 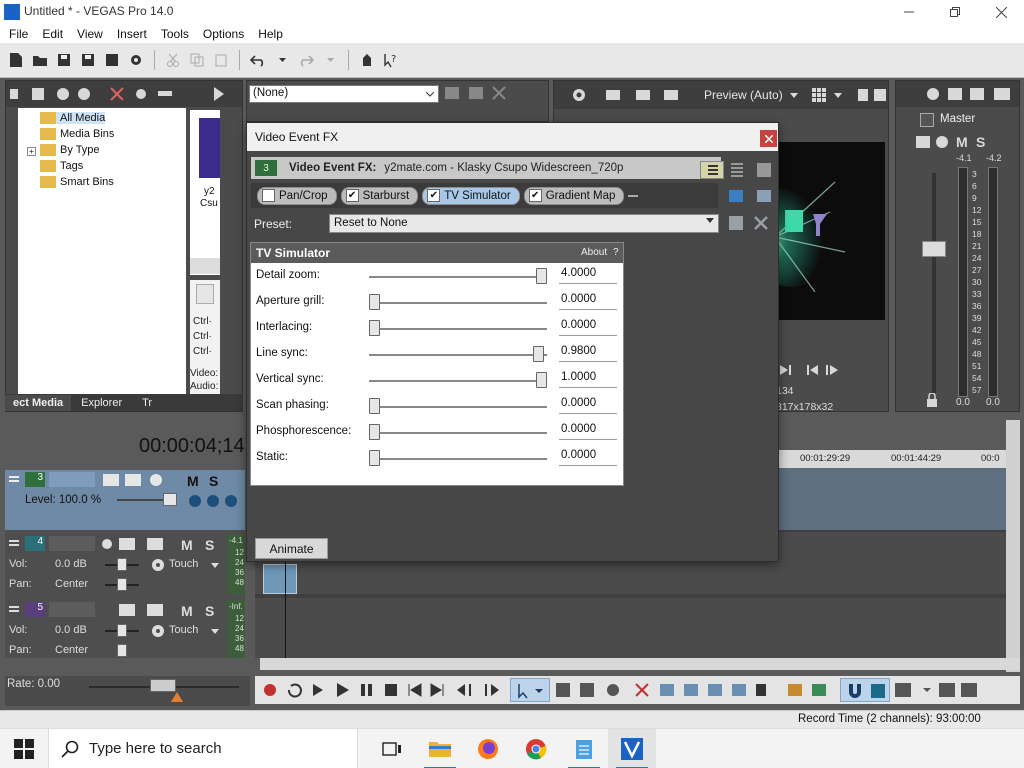 I want to click on track-3-name, so click(x=72, y=479).